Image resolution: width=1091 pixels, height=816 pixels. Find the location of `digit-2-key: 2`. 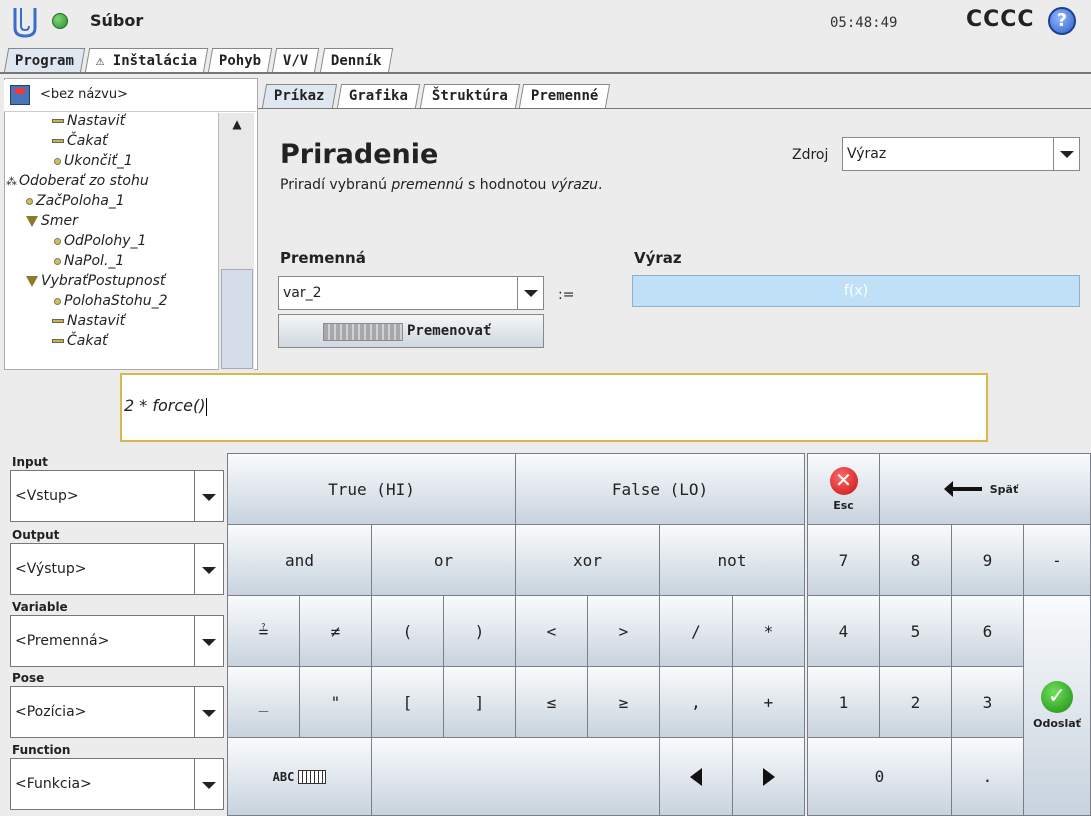

digit-2-key: 2 is located at coordinates (915, 702).